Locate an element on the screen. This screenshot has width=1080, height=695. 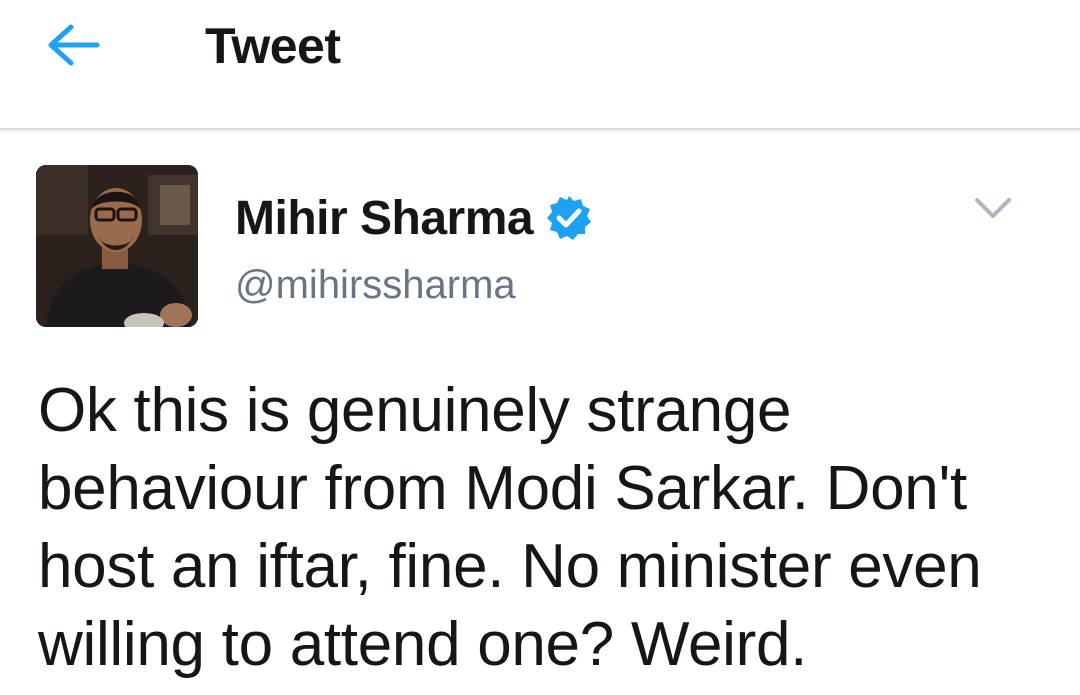
back-button is located at coordinates (73, 47).